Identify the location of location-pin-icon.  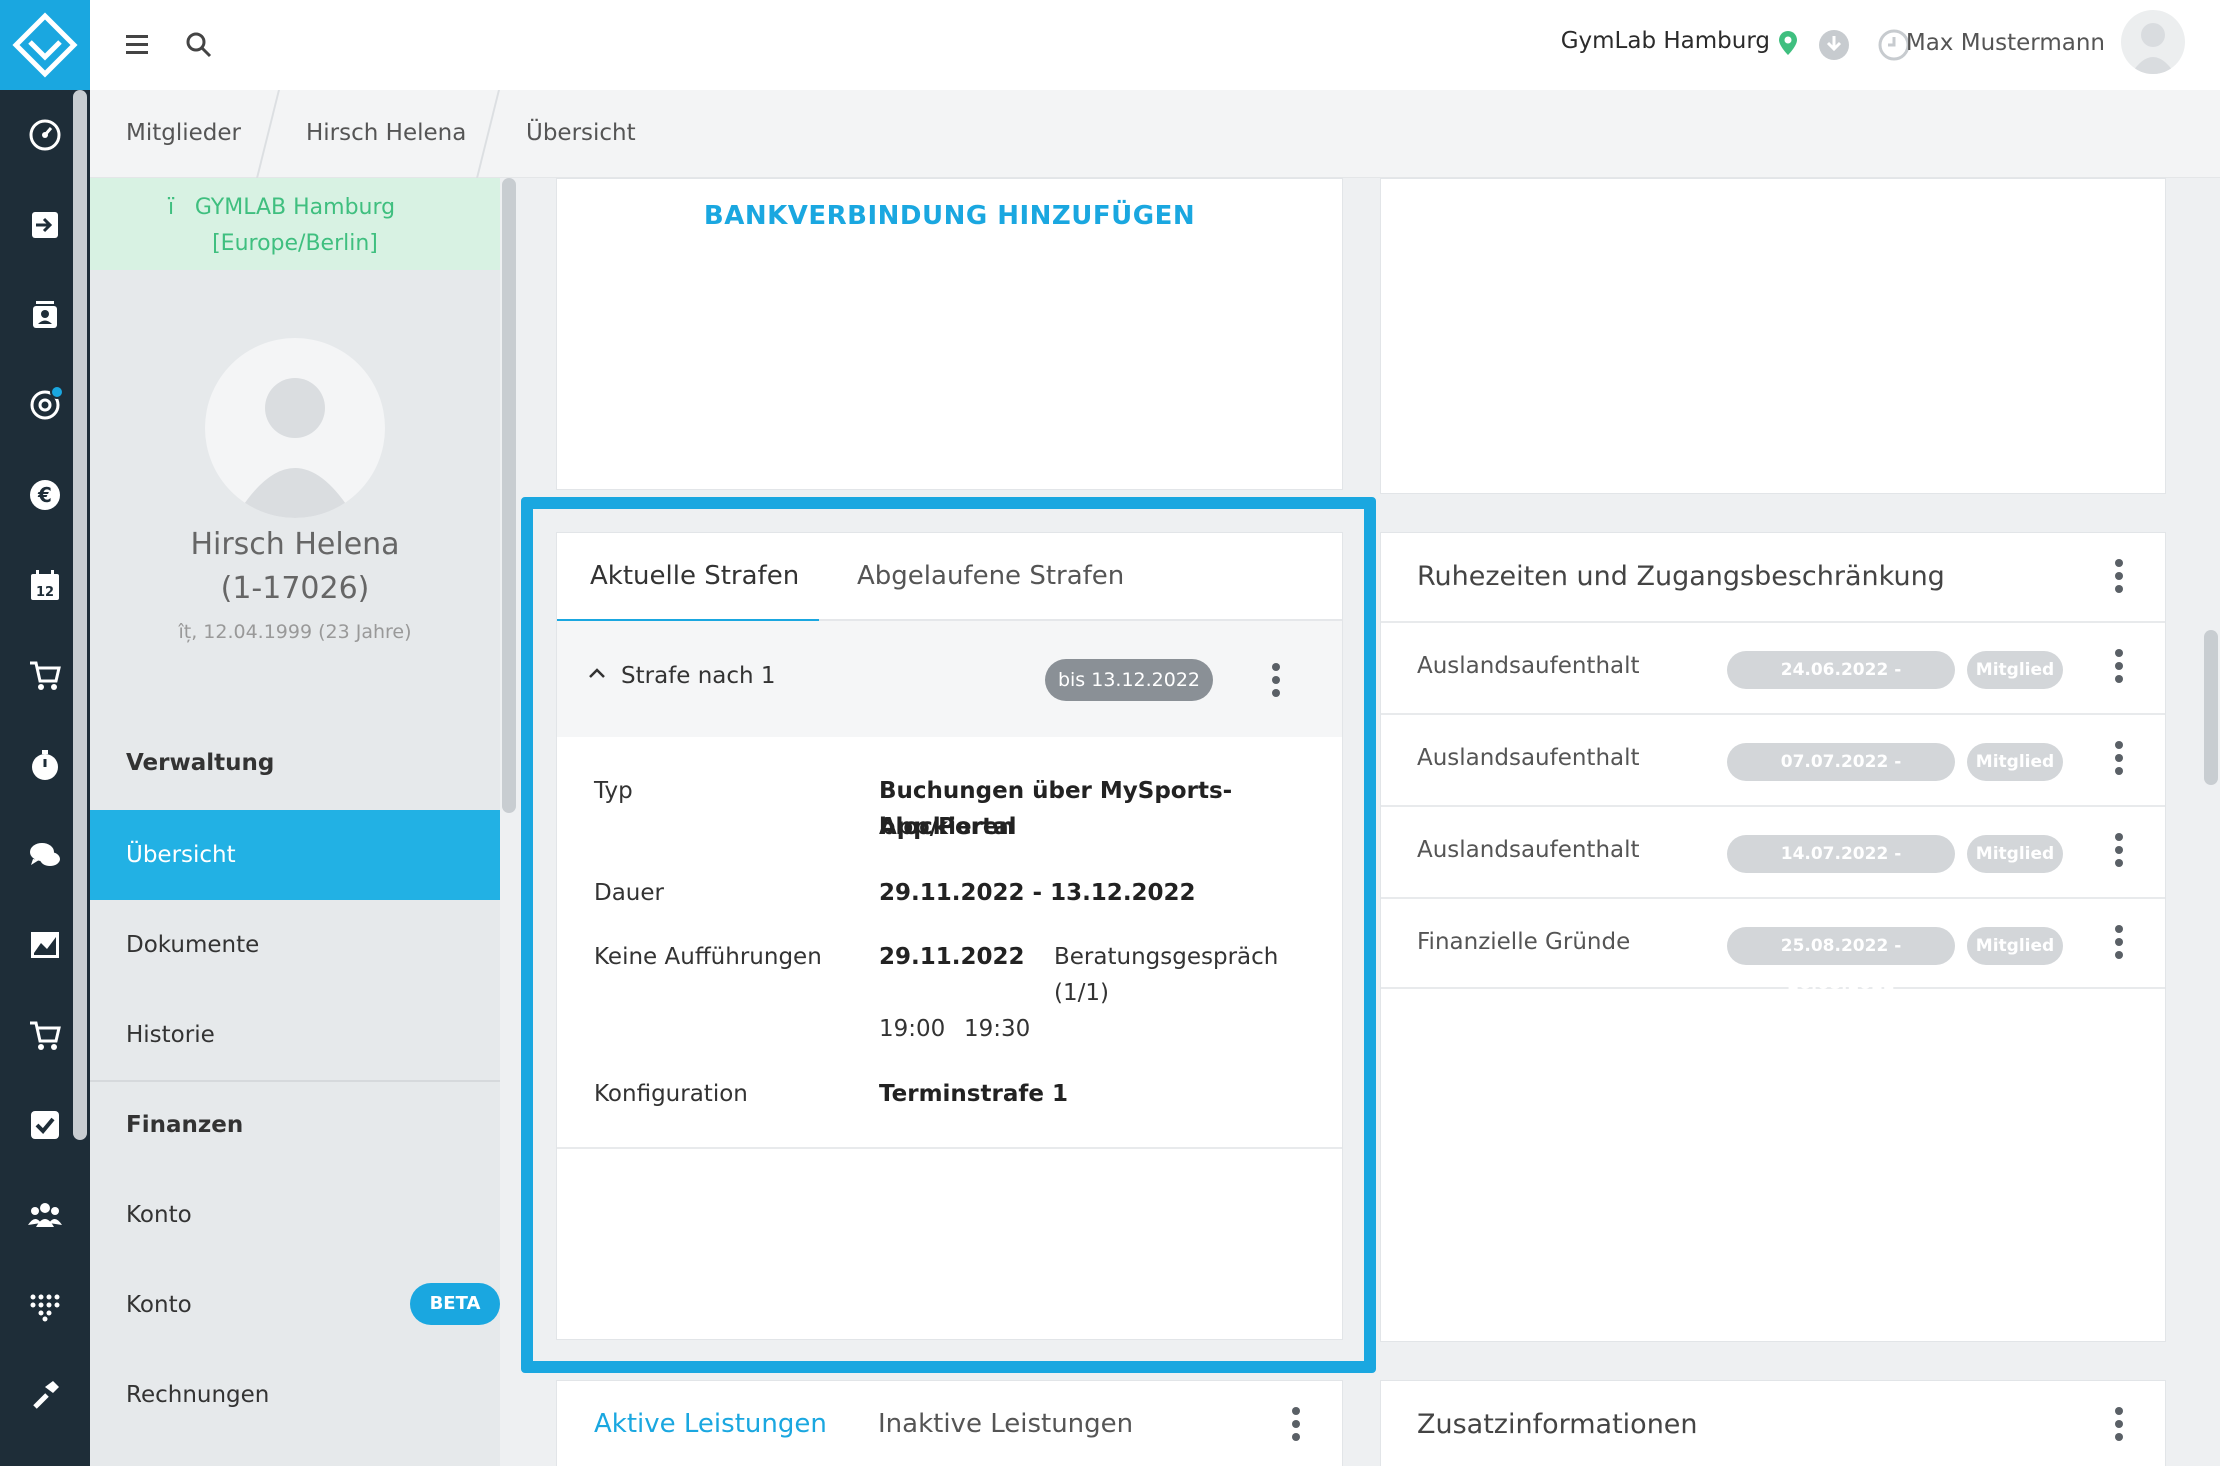
(1788, 45).